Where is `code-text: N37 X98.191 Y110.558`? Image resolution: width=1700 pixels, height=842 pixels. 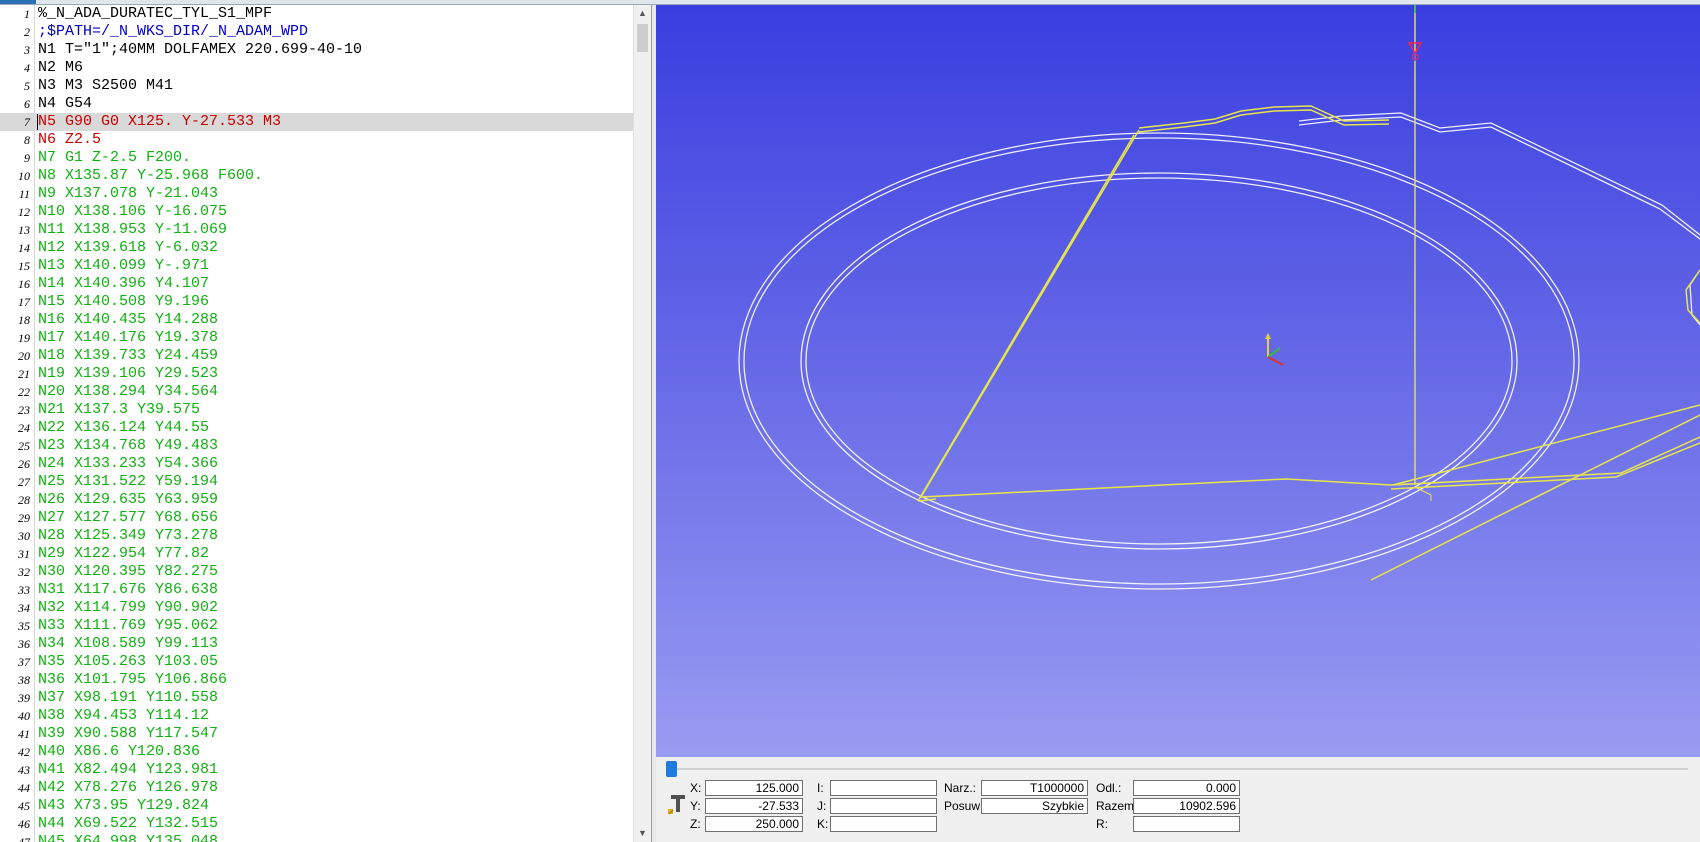
code-text: N37 X98.191 Y110.558 is located at coordinates (128, 698).